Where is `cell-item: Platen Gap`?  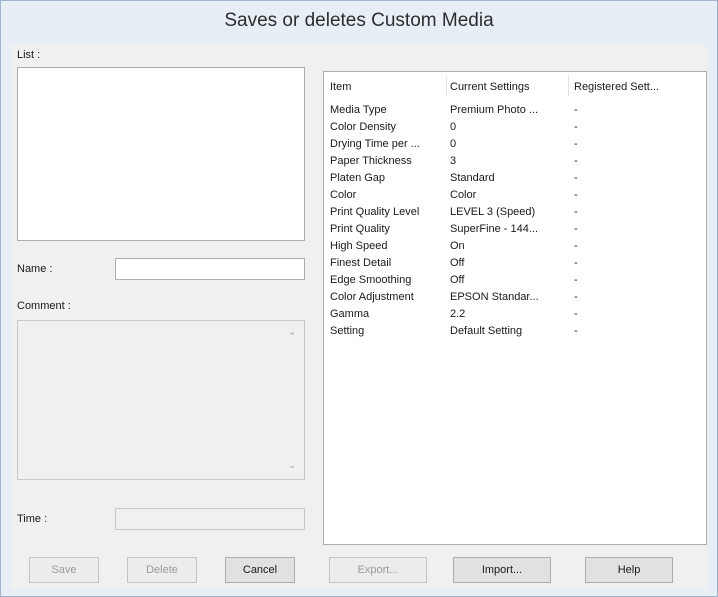
cell-item: Platen Gap is located at coordinates (358, 178).